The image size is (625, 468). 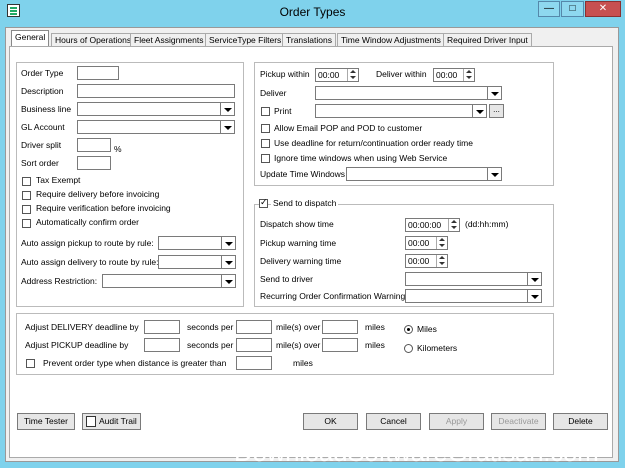 I want to click on deactivate-button: Deactivate, so click(x=518, y=421).